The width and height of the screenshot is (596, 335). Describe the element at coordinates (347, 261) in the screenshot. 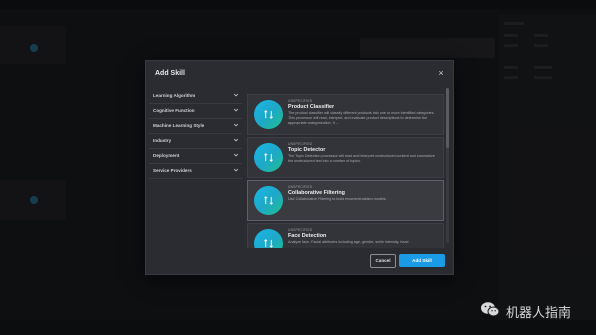

I see `dialog-footer: Cancel Add Skill` at that location.